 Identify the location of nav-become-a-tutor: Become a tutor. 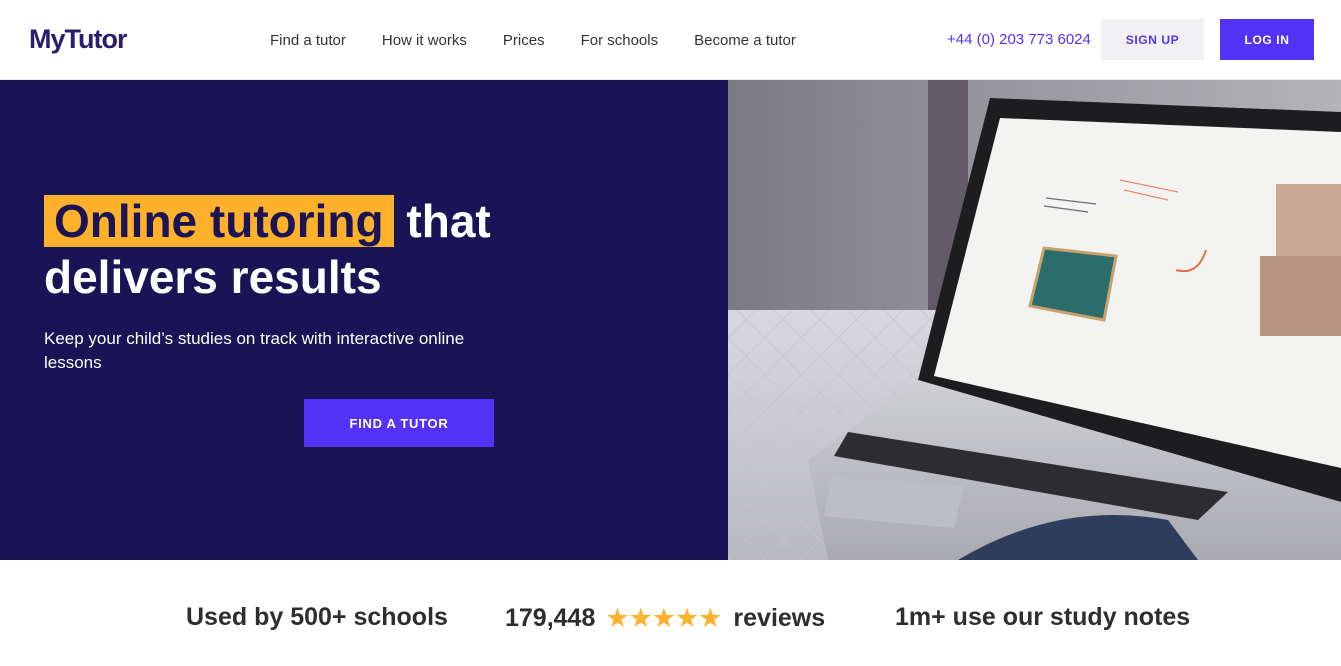
(745, 40).